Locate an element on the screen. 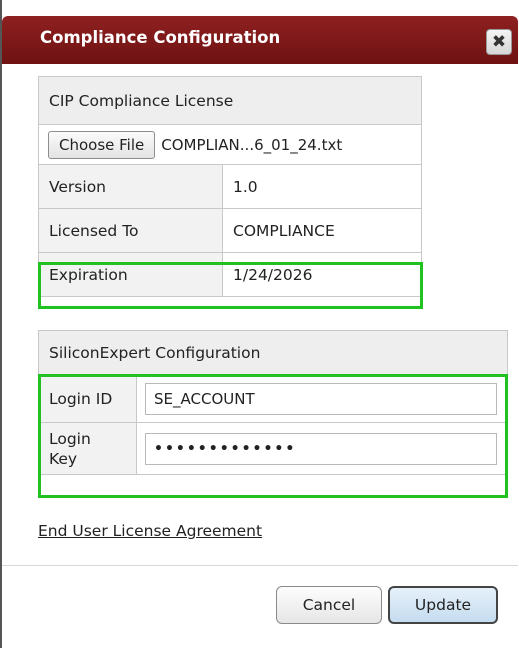 The image size is (519, 648). login-key-input: ••••••••••••• is located at coordinates (321, 448).